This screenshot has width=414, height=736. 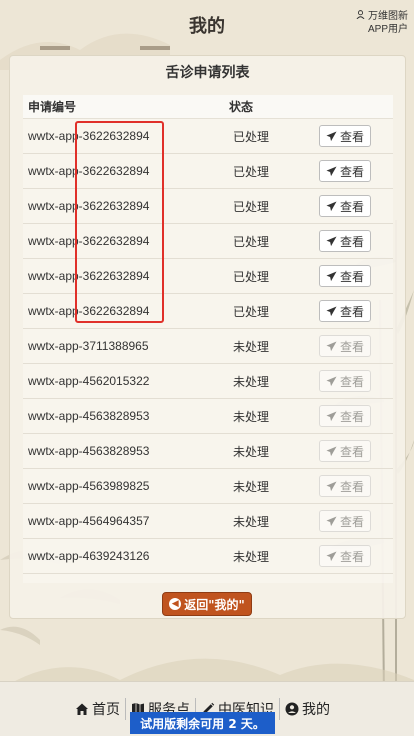 What do you see at coordinates (52, 107) in the screenshot?
I see `column-header-id: 申请编号` at bounding box center [52, 107].